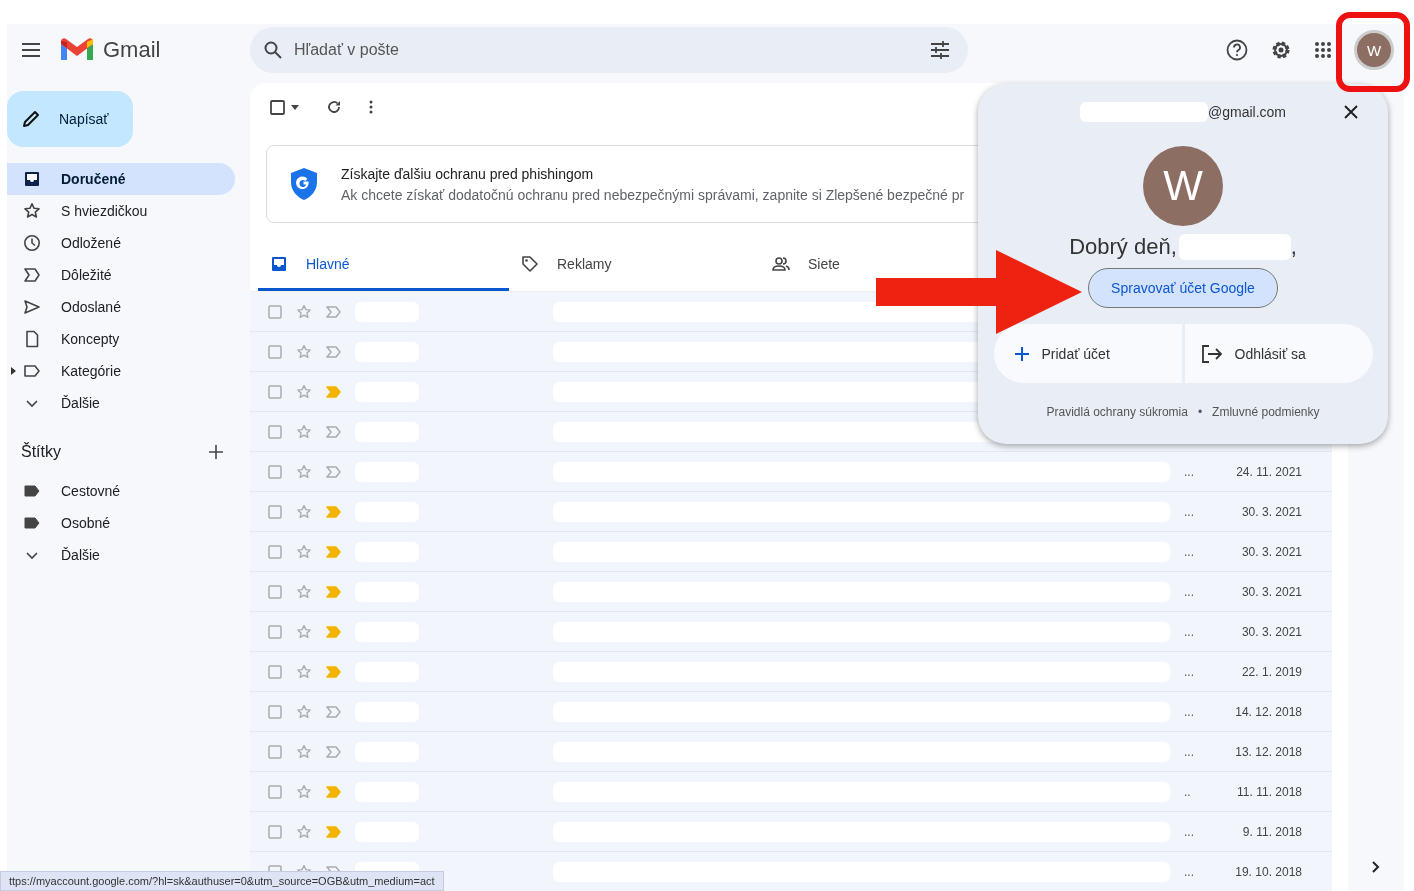 The height and width of the screenshot is (891, 1414). I want to click on email-date: 19. 10. 2018, so click(1268, 871).